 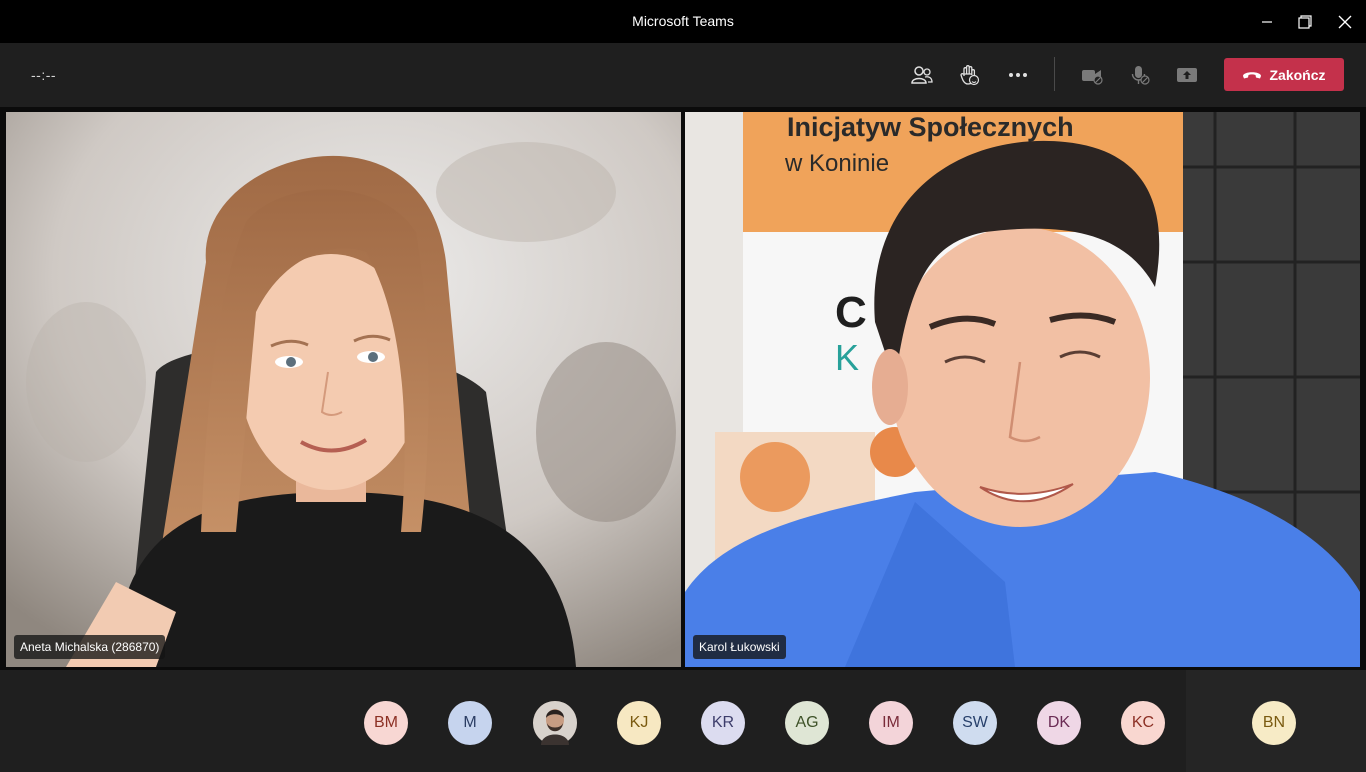 I want to click on participants-icon, so click(x=922, y=75).